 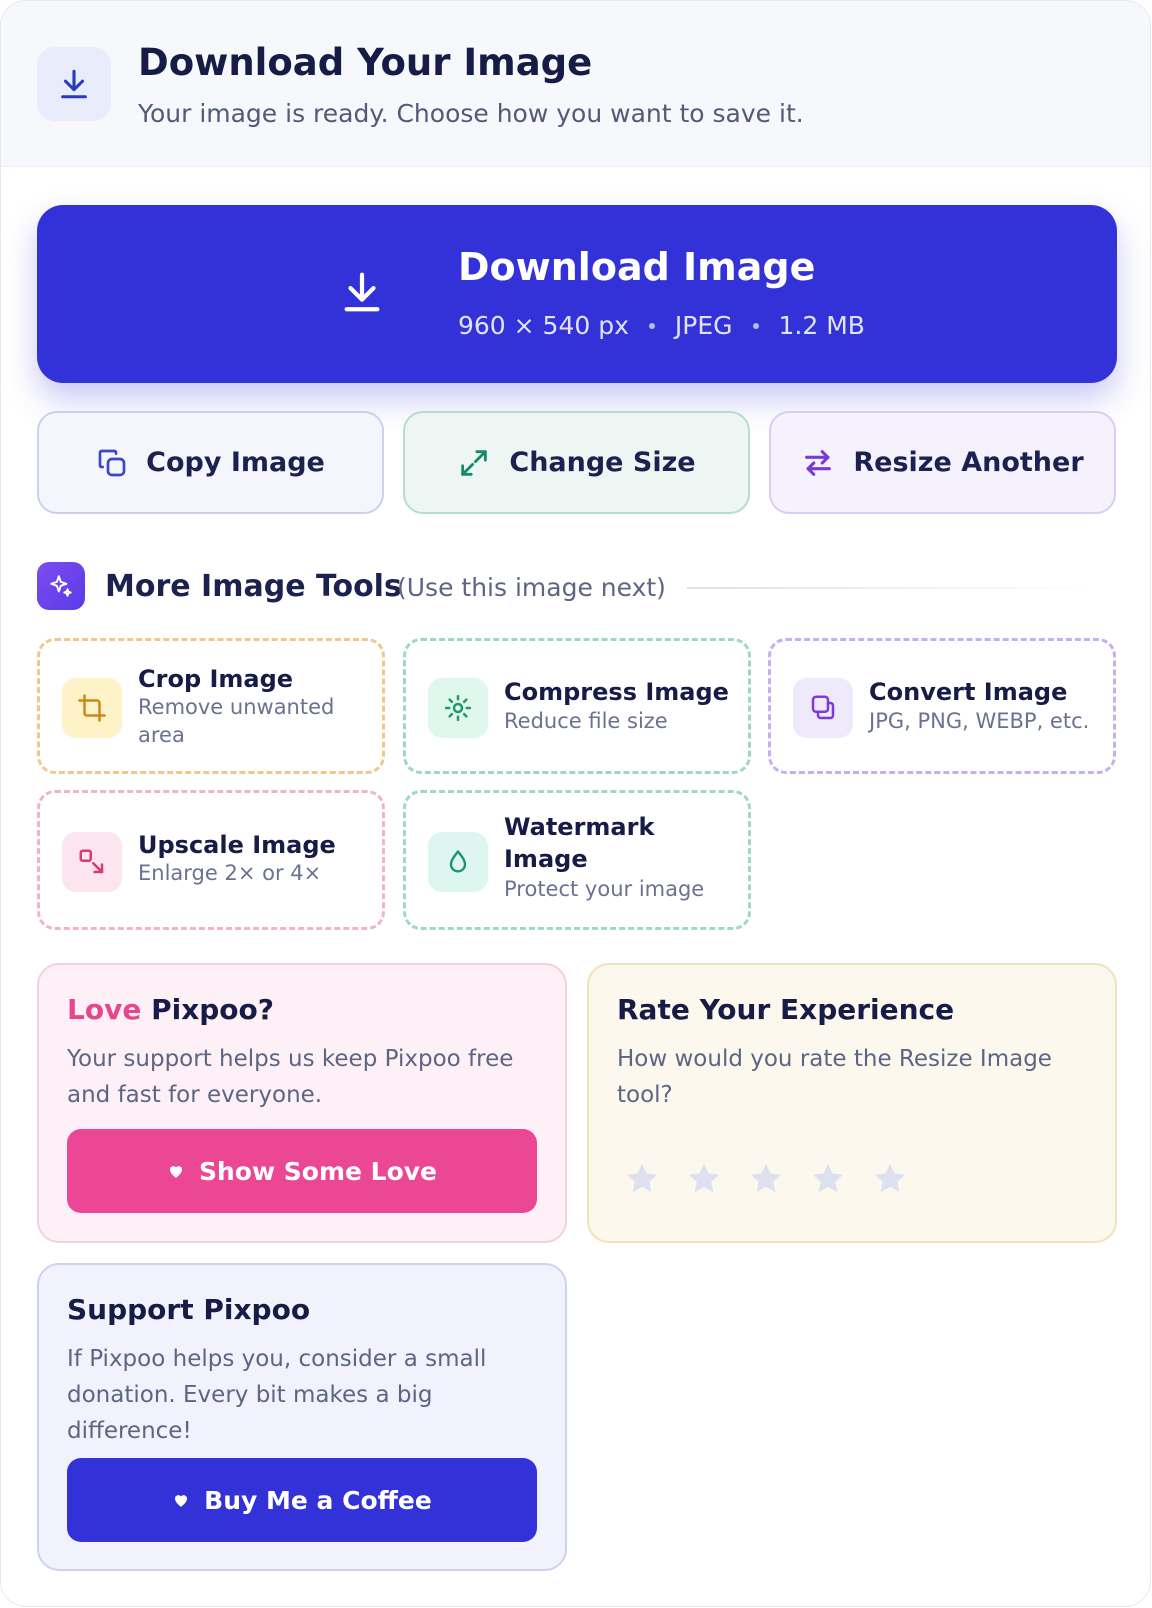 What do you see at coordinates (531, 587) in the screenshot?
I see `tools-section-subtitle: (Use this image next)` at bounding box center [531, 587].